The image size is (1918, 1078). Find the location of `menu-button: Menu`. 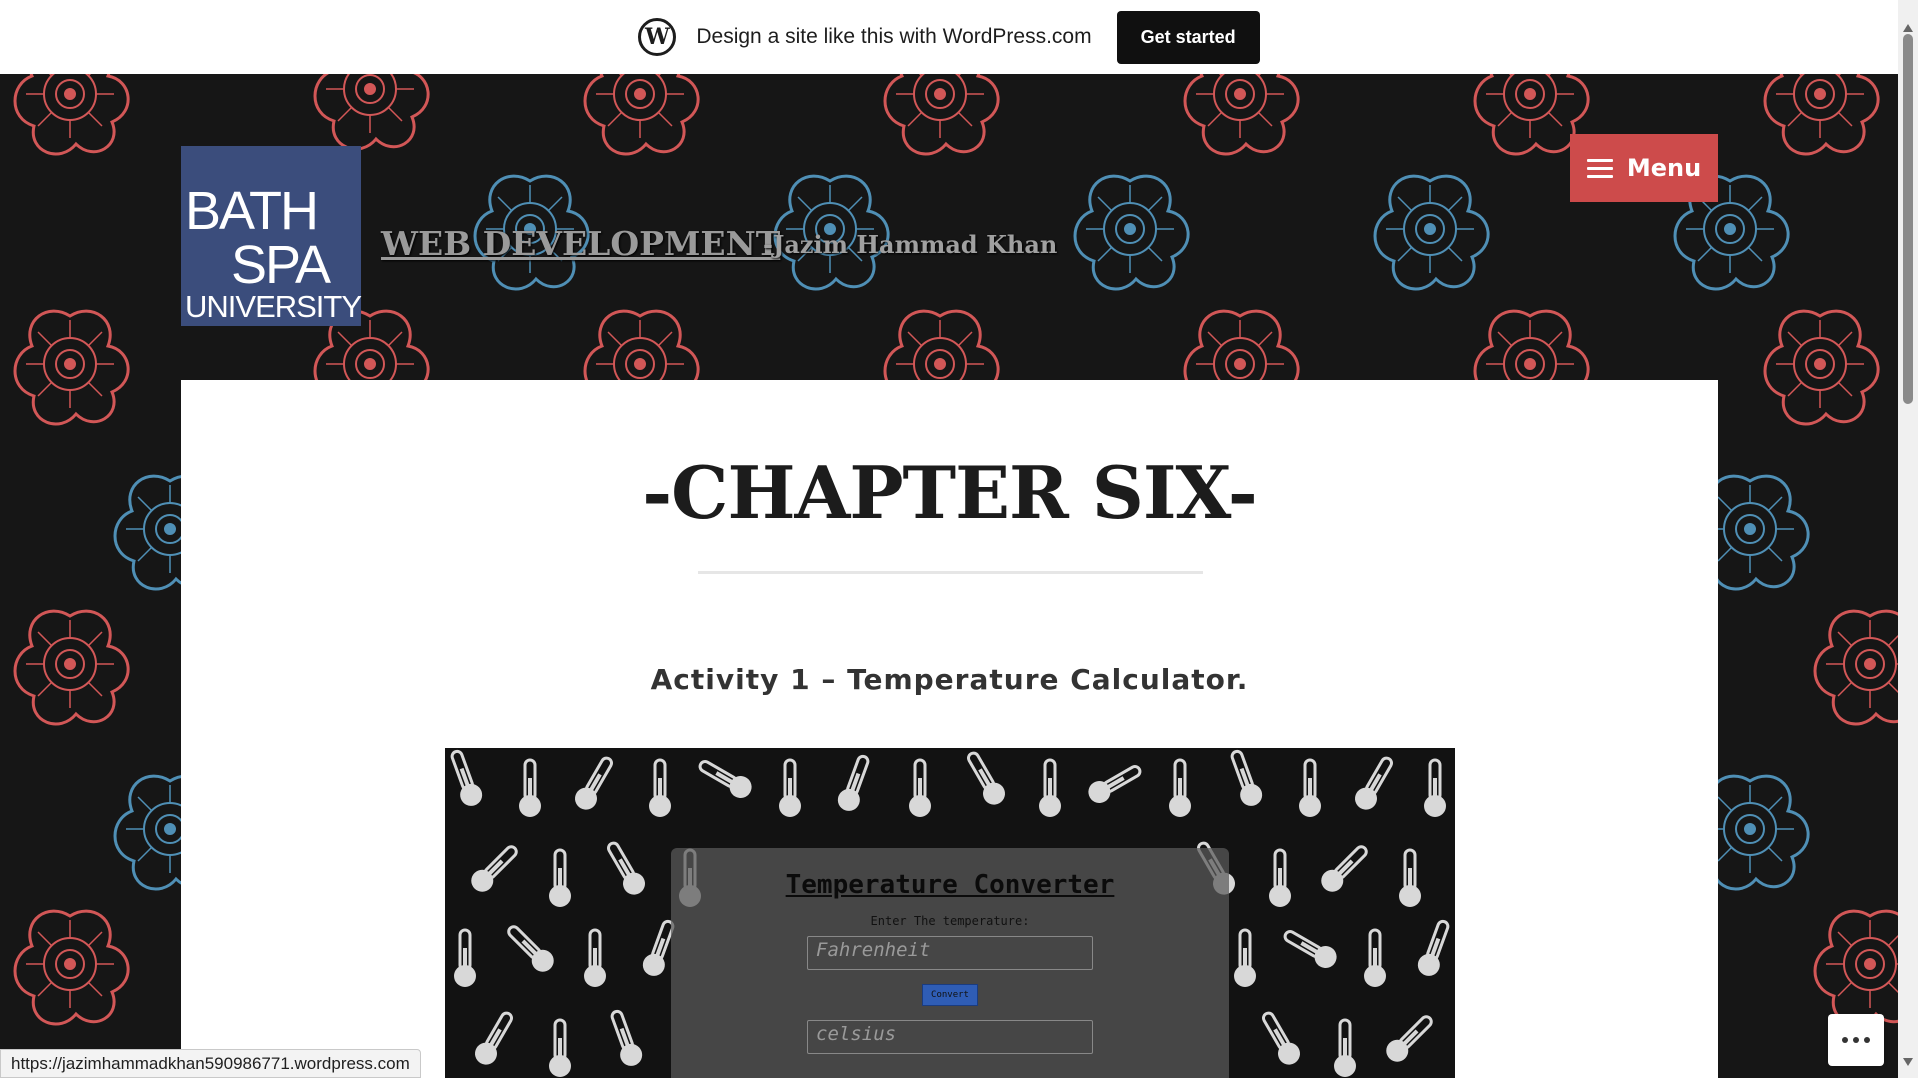

menu-button: Menu is located at coordinates (1644, 168).